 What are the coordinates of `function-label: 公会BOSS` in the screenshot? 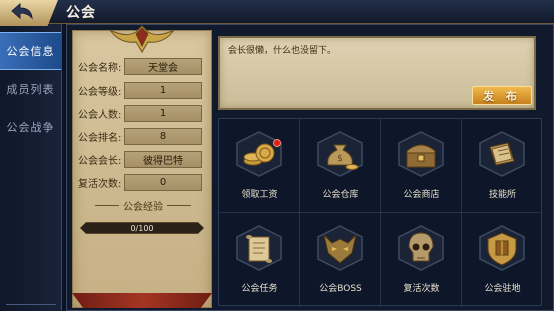 It's located at (340, 289).